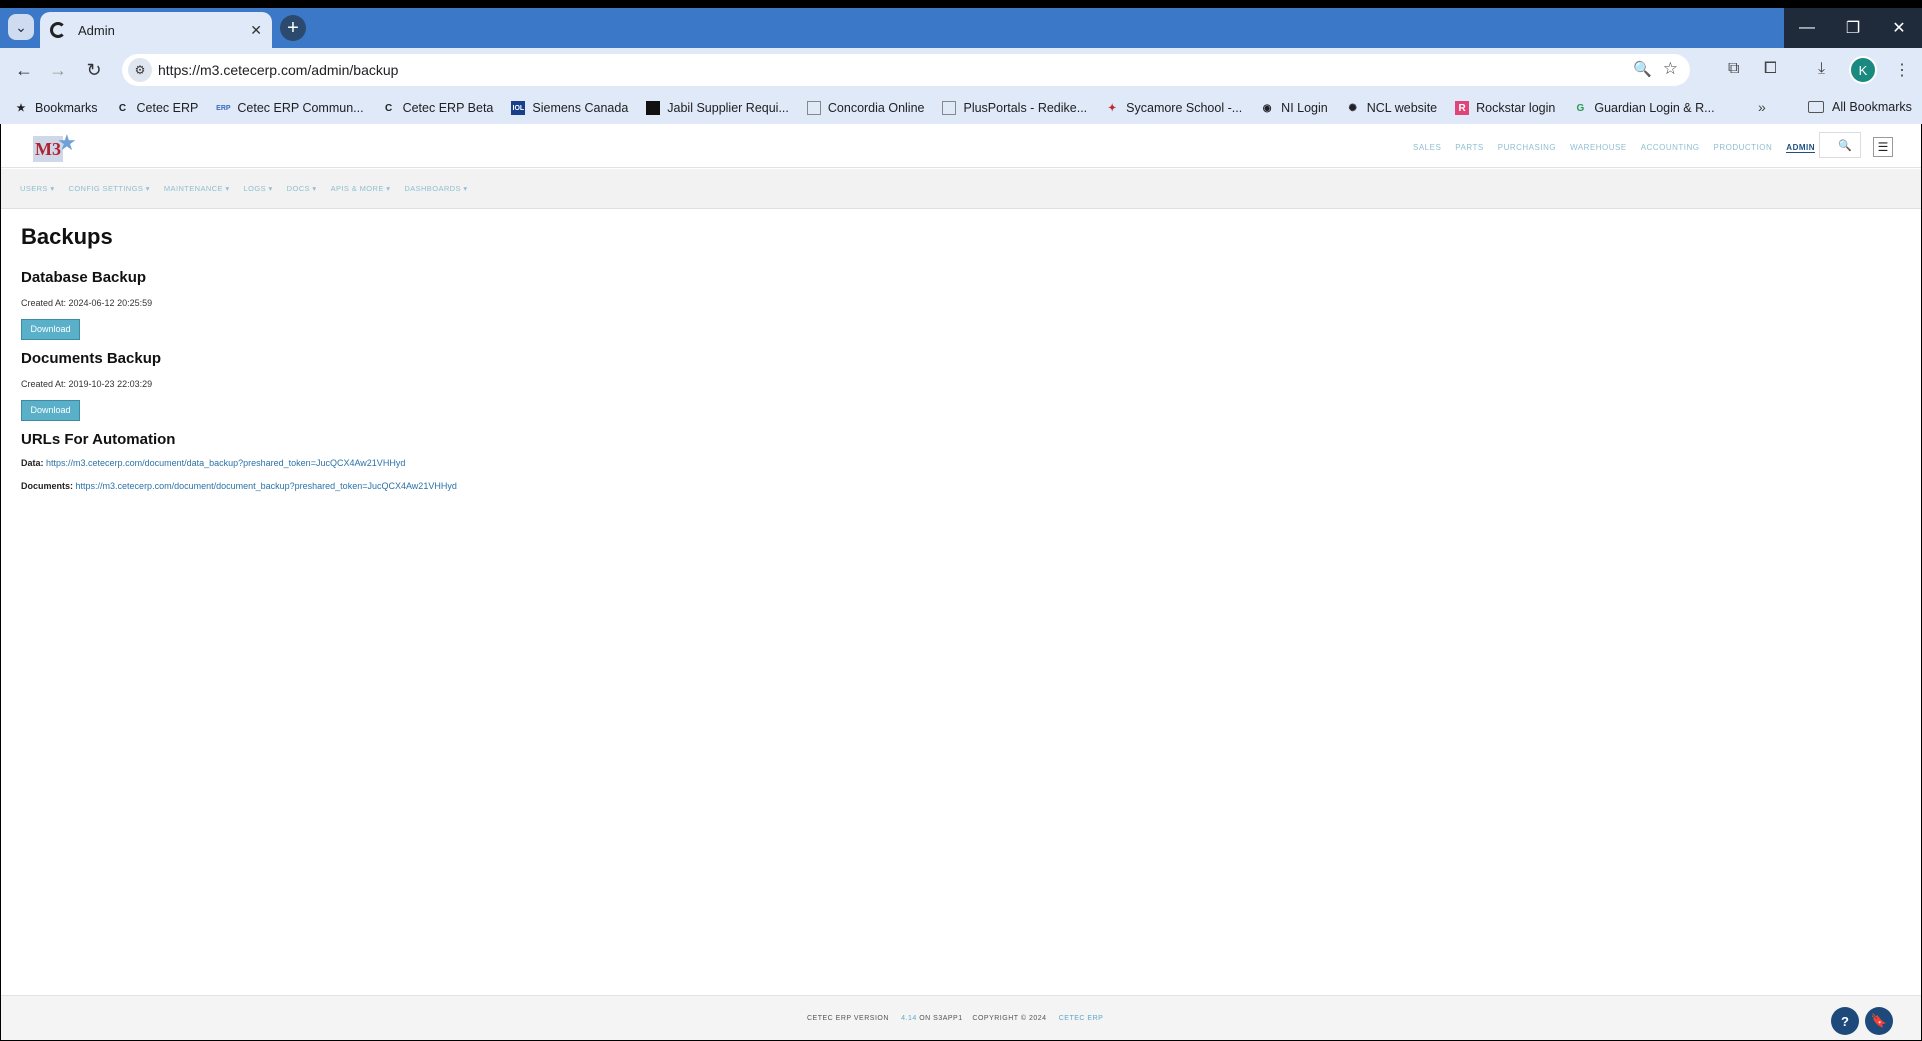 The image size is (1922, 1041). What do you see at coordinates (1294, 108) in the screenshot?
I see `bookmark-item: ◉ NI Login` at bounding box center [1294, 108].